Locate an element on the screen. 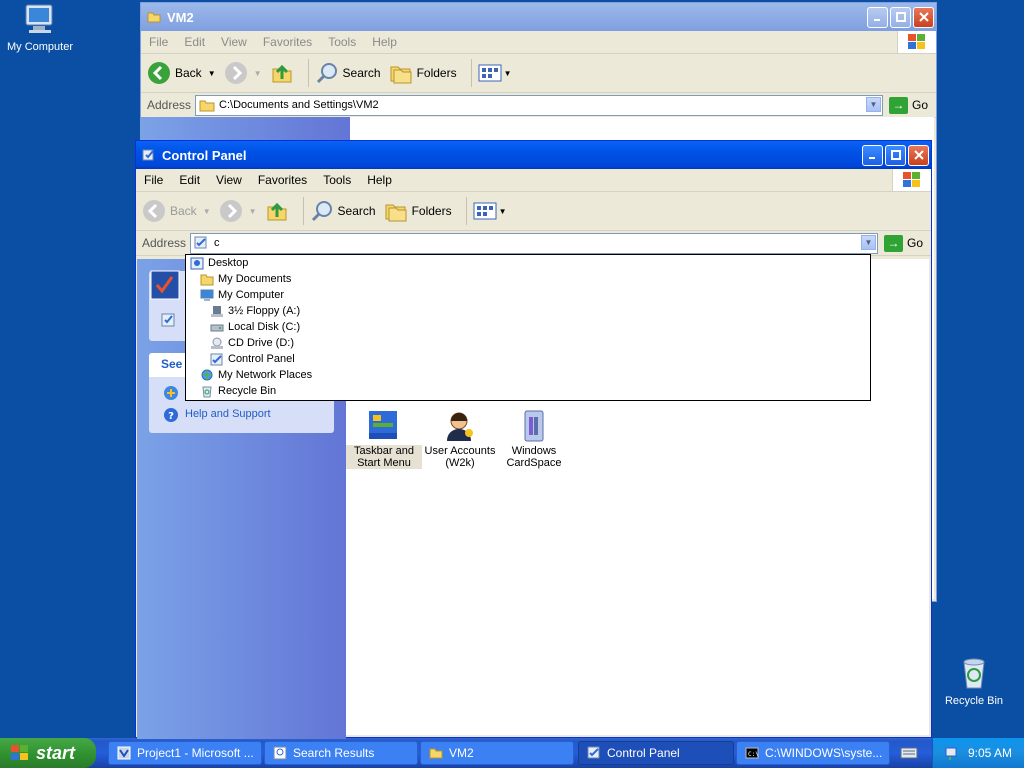 The width and height of the screenshot is (1024, 768). network-tray-icon is located at coordinates (952, 753).